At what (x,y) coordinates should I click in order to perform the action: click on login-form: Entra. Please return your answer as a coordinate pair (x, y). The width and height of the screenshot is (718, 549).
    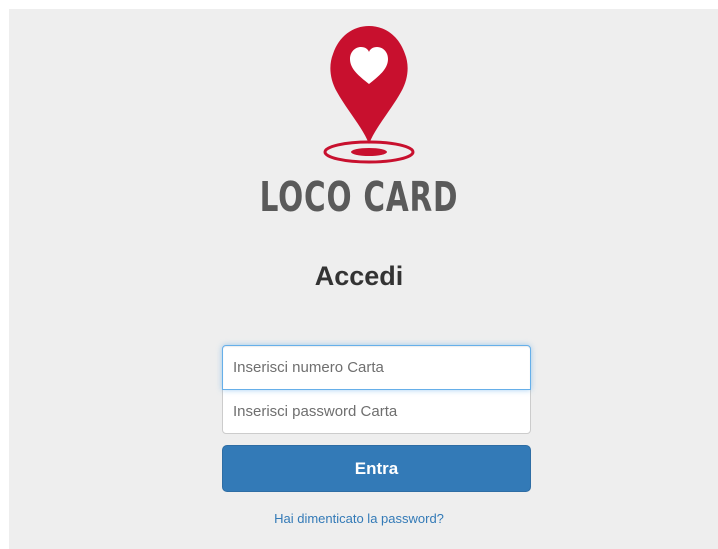
    Looking at the image, I should click on (376, 418).